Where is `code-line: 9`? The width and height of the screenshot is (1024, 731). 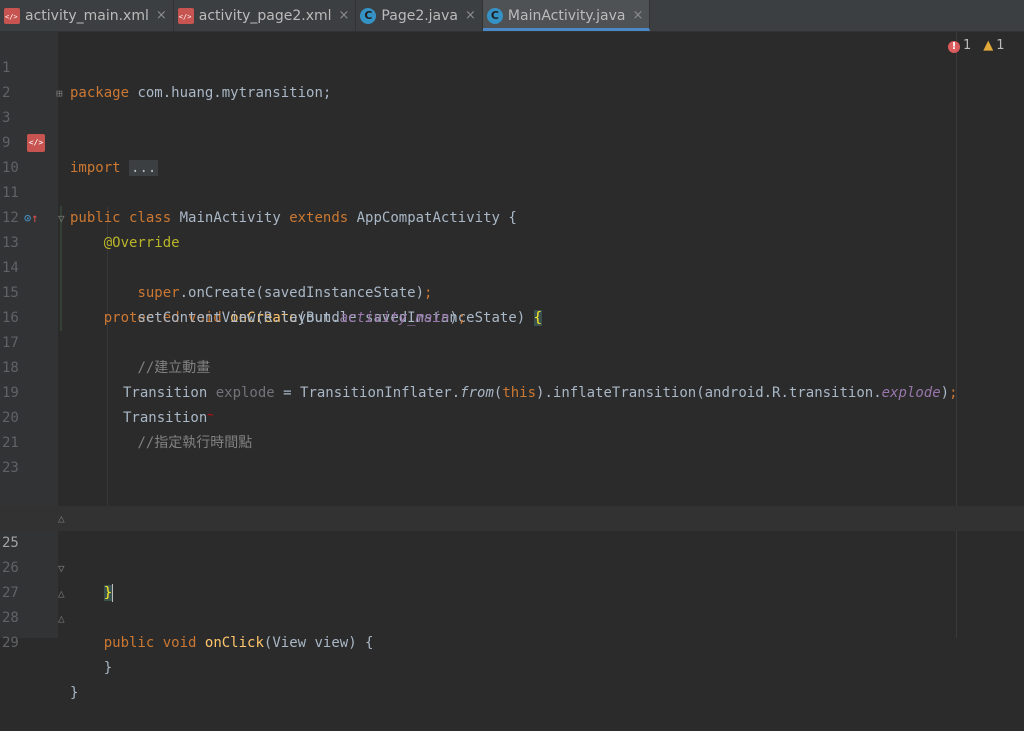
code-line: 9 is located at coordinates (512, 128).